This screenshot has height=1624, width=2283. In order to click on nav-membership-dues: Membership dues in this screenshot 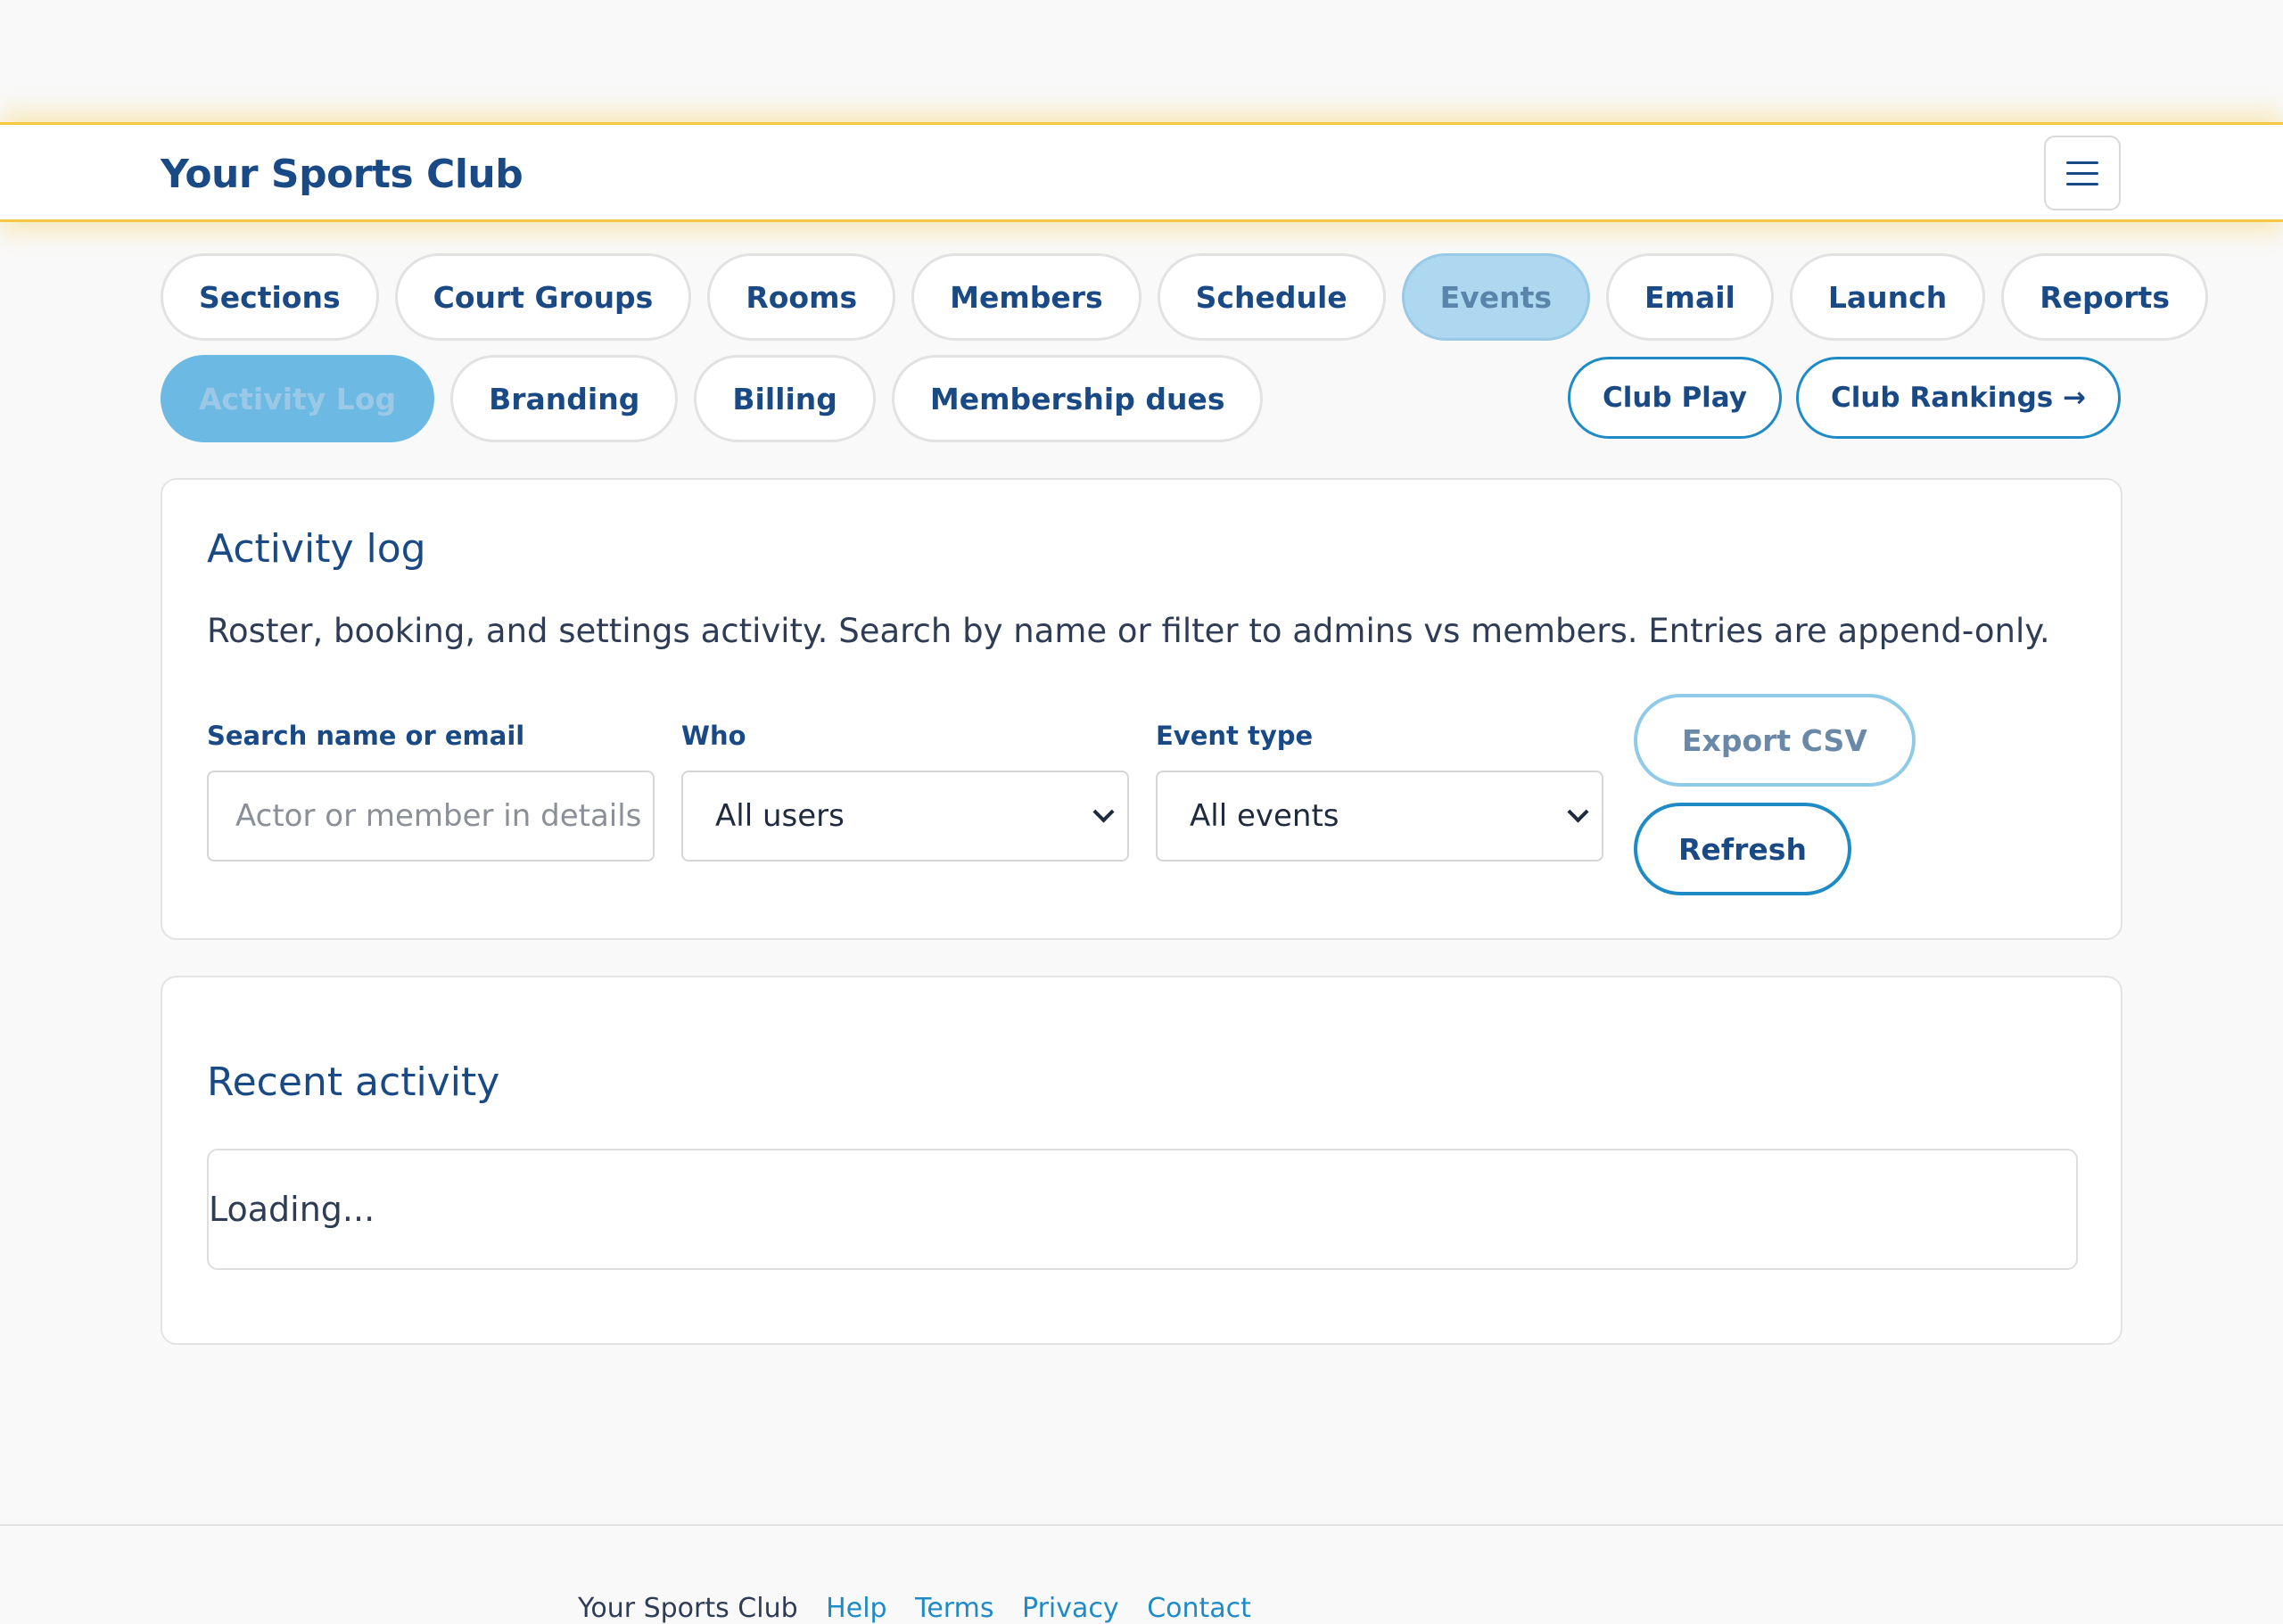, I will do `click(1077, 398)`.